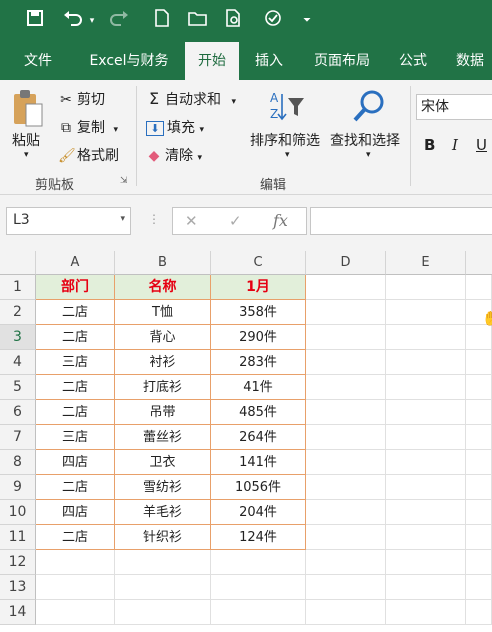 The width and height of the screenshot is (492, 632). I want to click on table-cell: 打底衫, so click(163, 387).